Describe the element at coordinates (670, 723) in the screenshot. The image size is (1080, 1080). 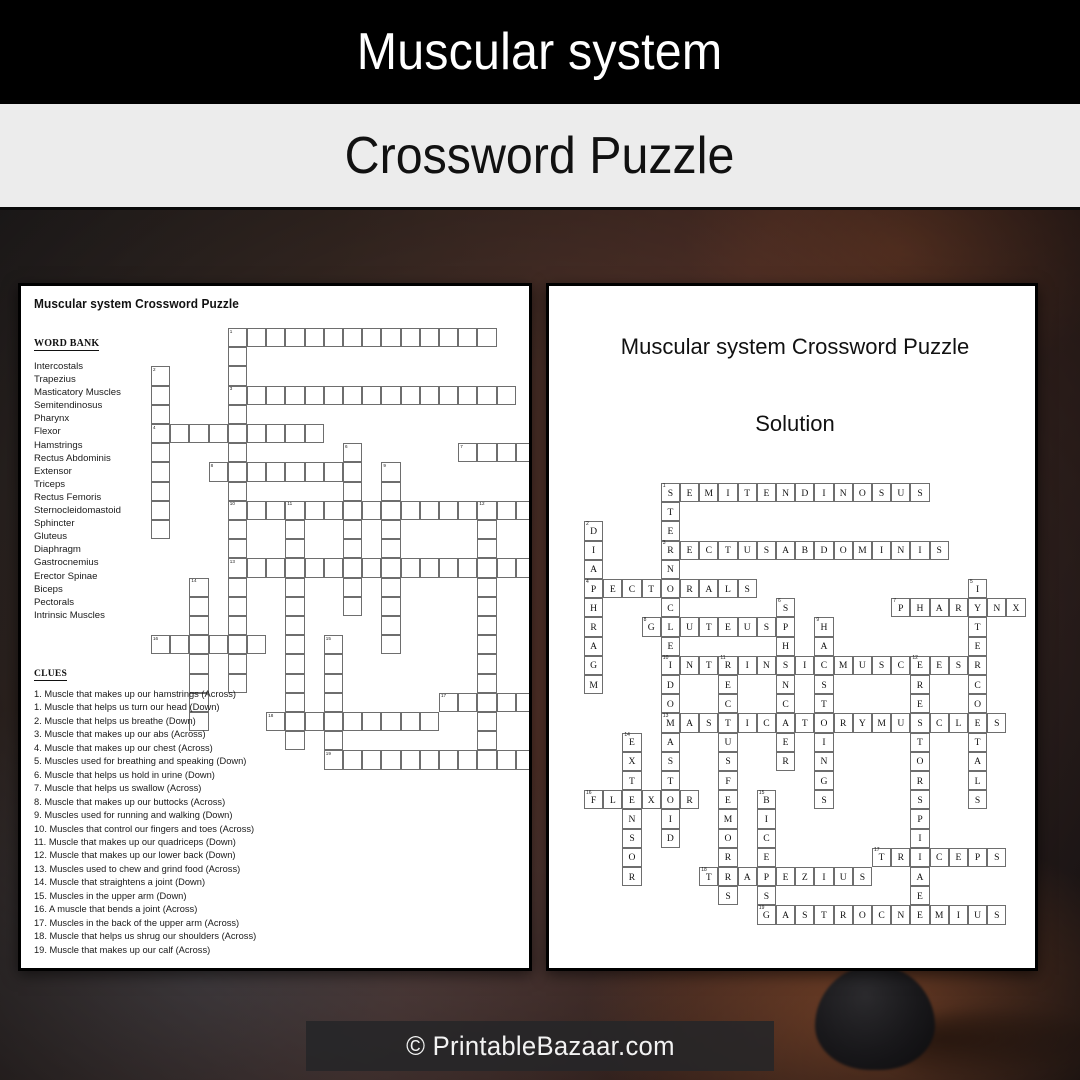
I see `crossword-cell: 13 M` at that location.